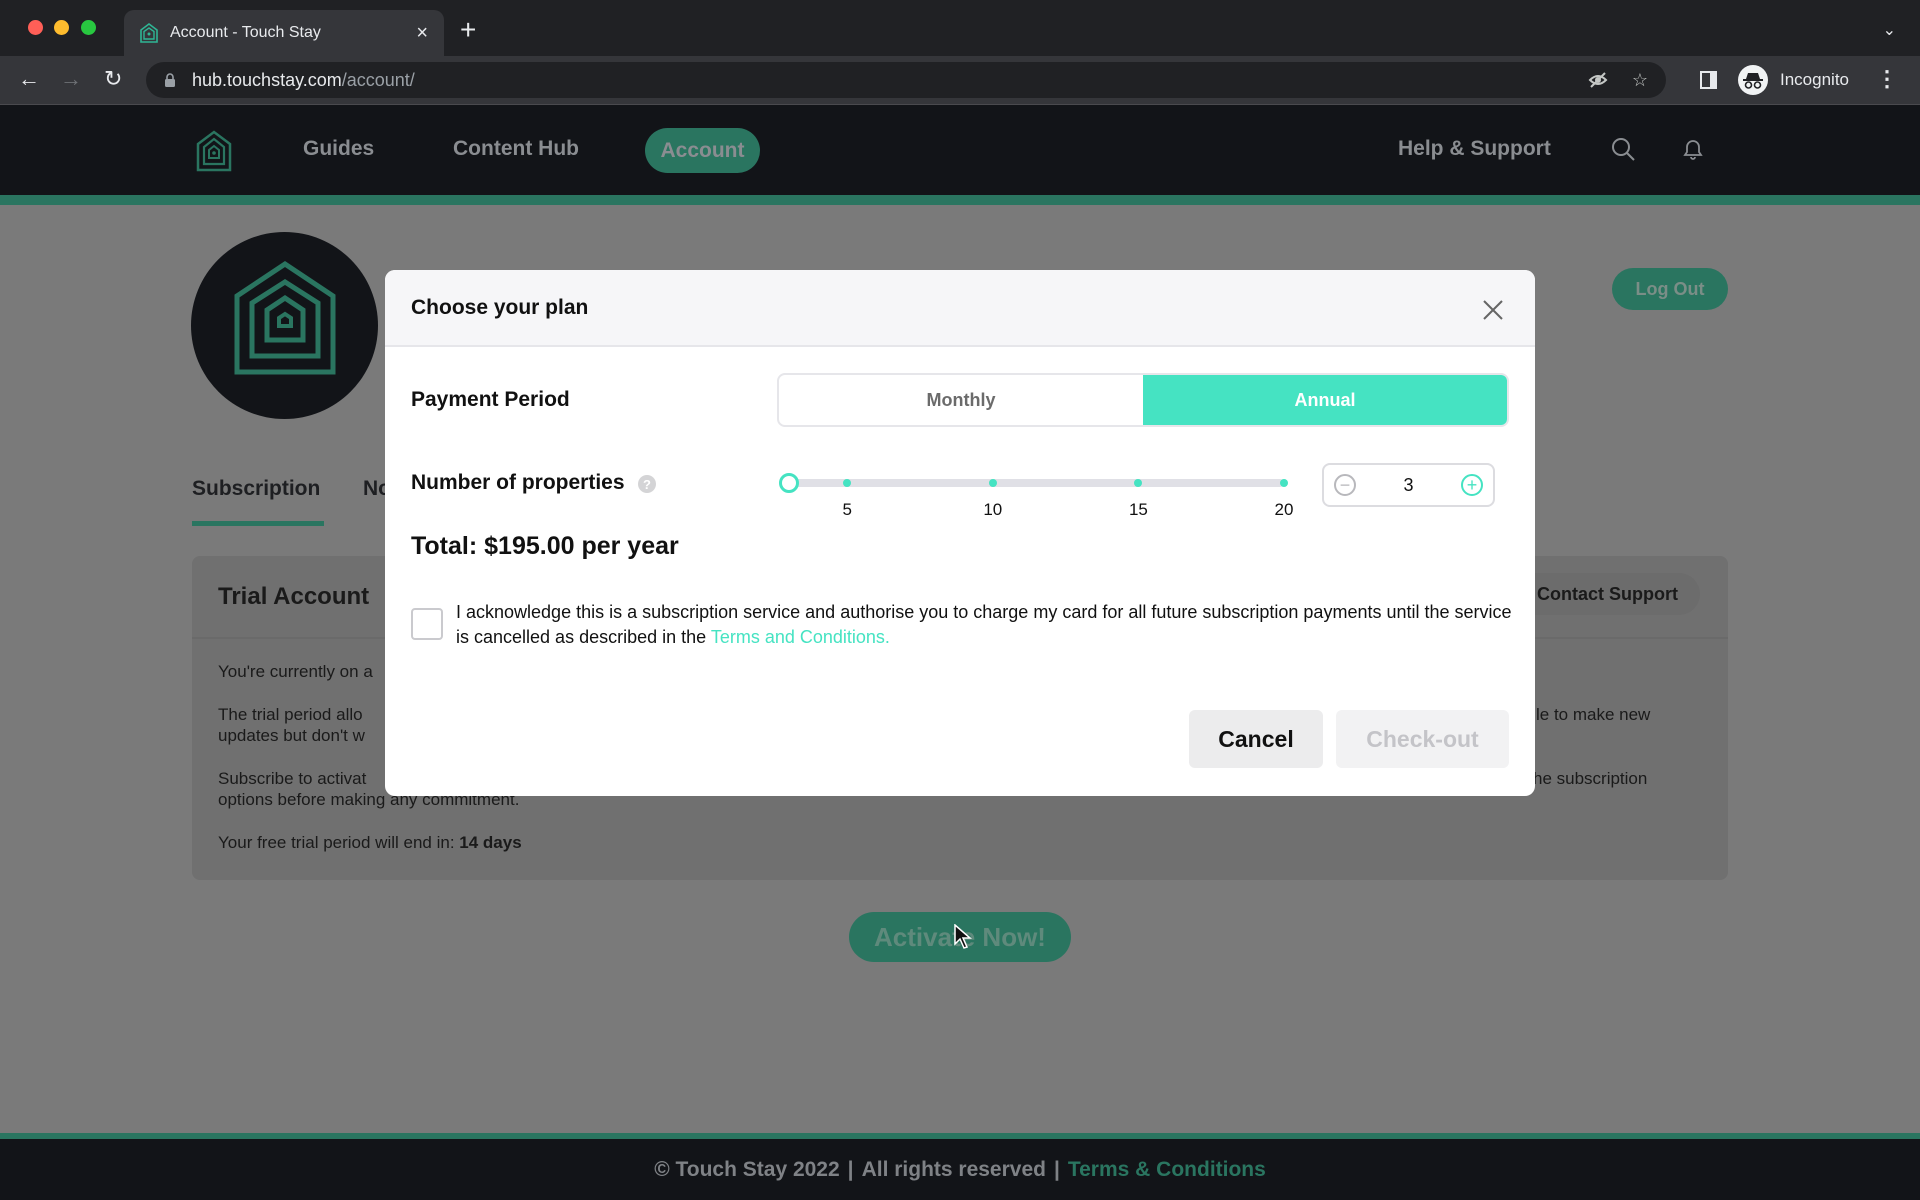 This screenshot has width=1920, height=1200. What do you see at coordinates (214, 151) in the screenshot?
I see `touchstay-logo-icon` at bounding box center [214, 151].